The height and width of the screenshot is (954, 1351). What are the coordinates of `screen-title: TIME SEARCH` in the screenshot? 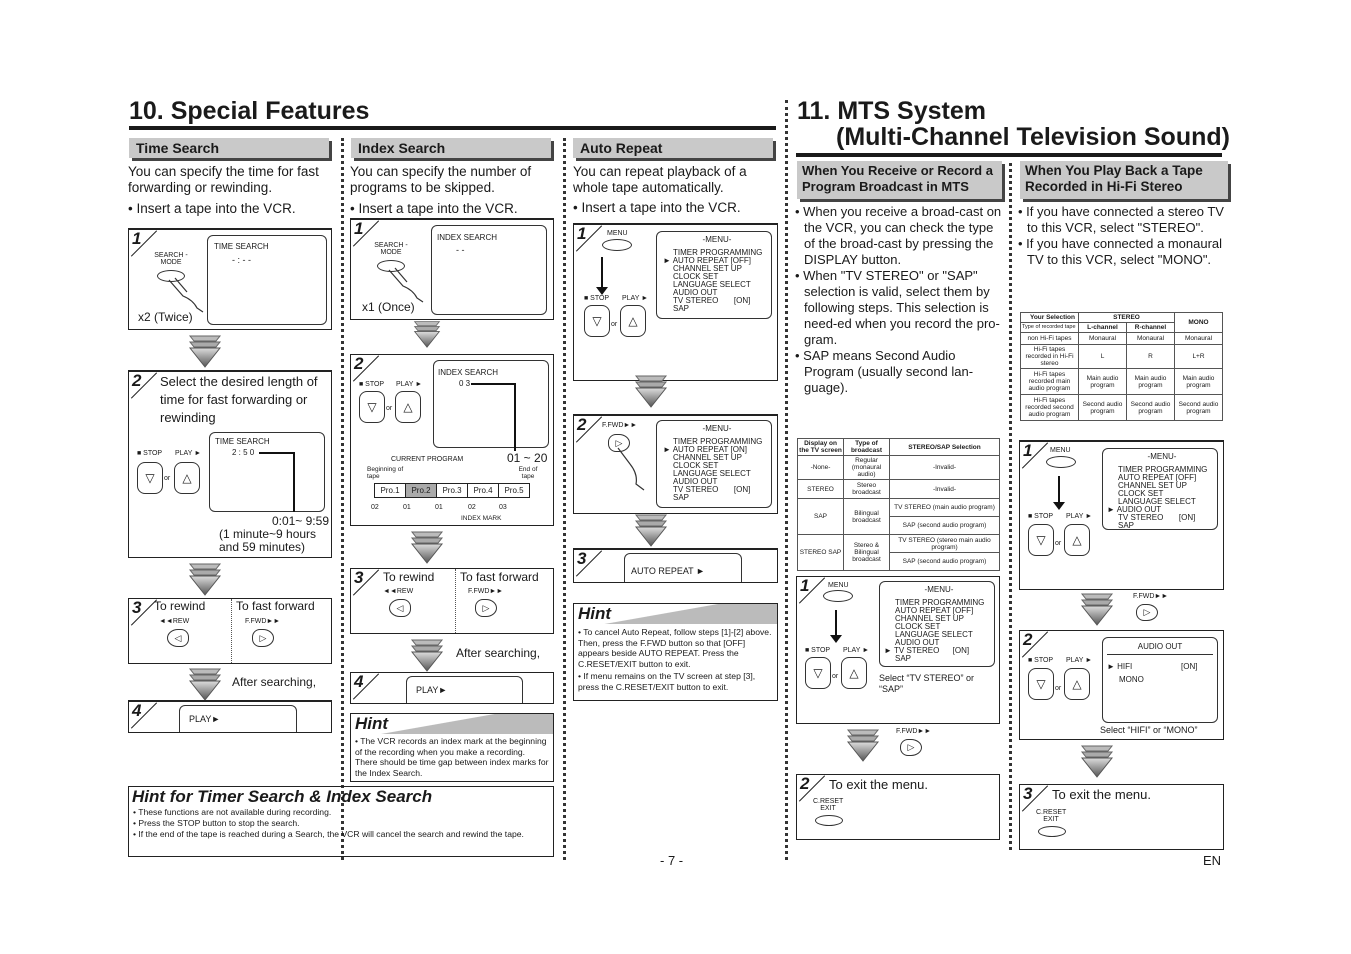 It's located at (241, 246).